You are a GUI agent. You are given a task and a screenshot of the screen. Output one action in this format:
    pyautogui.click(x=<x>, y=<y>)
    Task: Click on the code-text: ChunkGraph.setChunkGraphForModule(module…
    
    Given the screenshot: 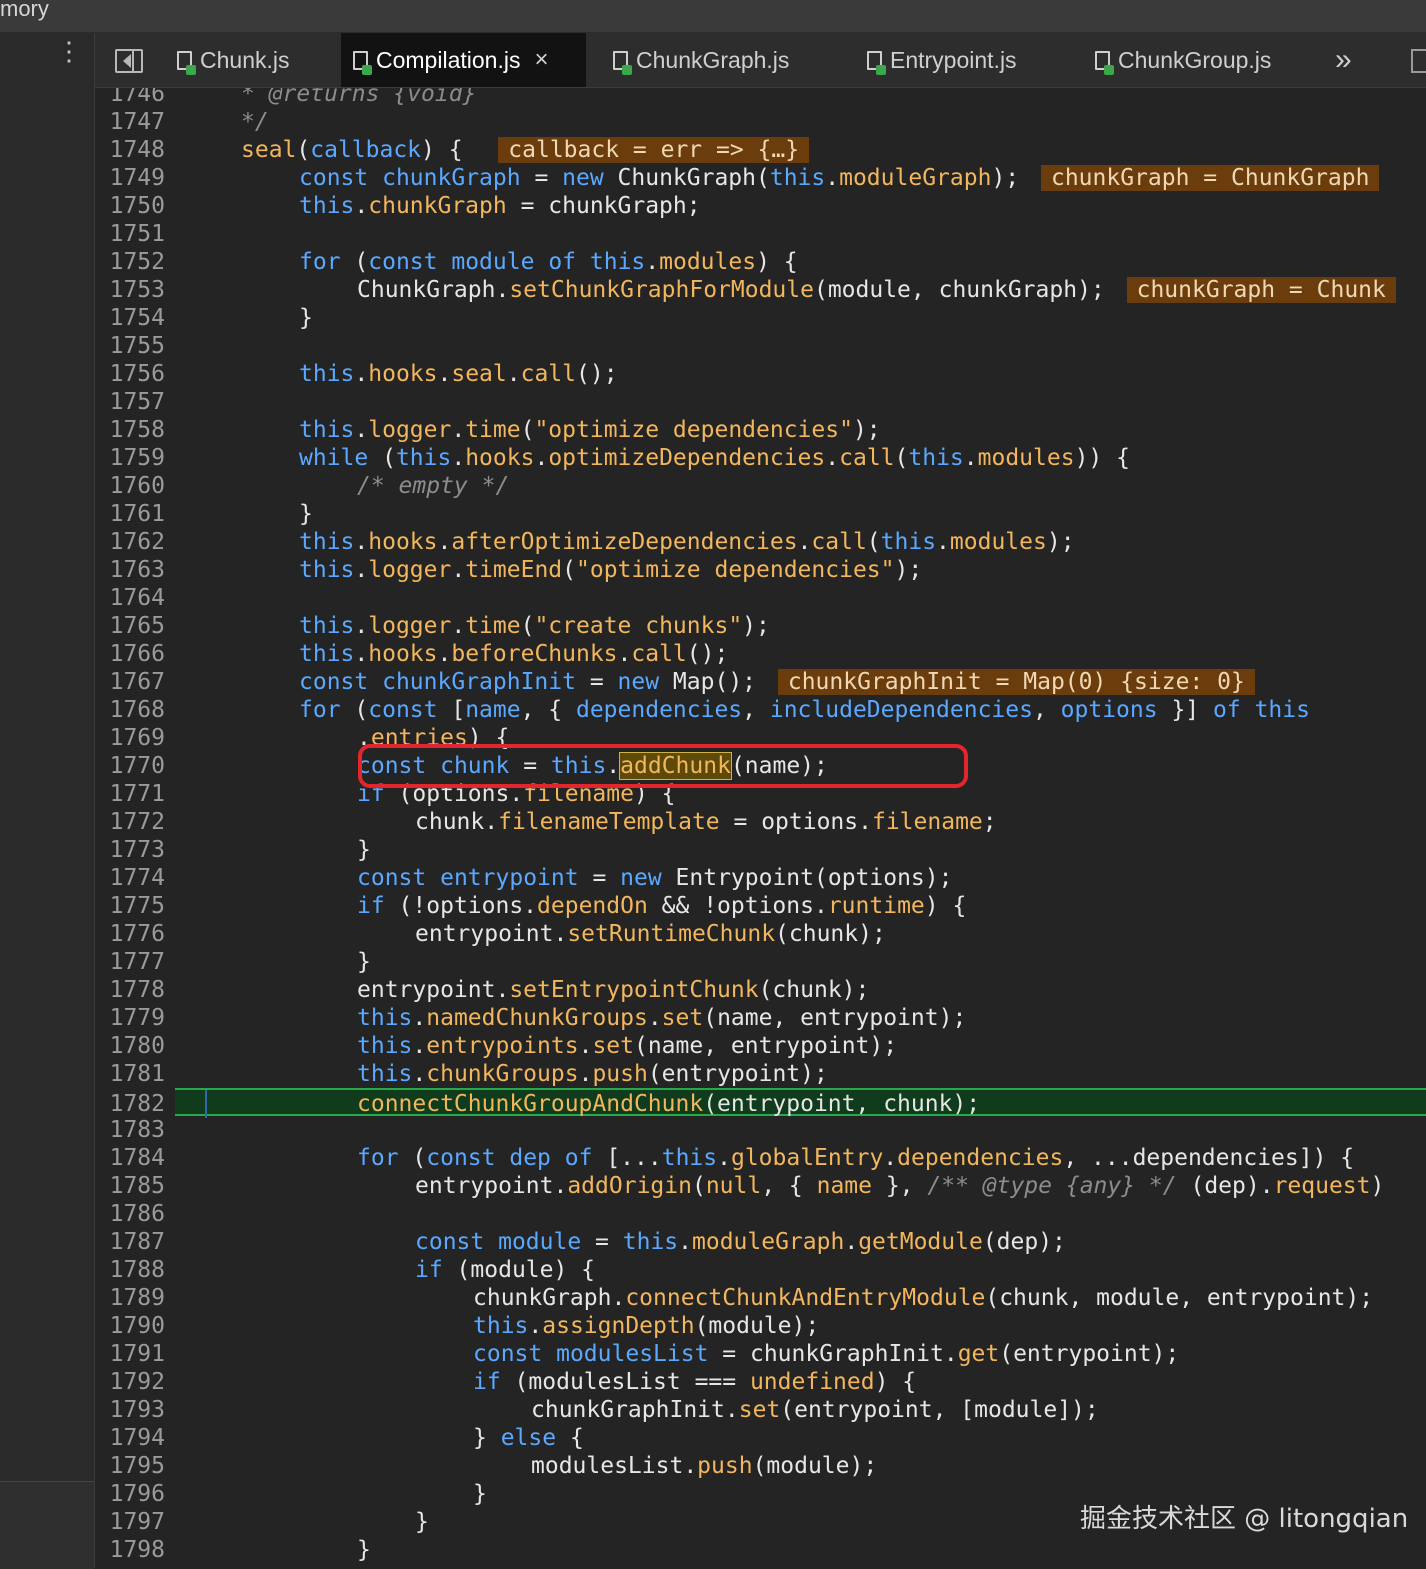 What is the action you would take?
    pyautogui.click(x=876, y=290)
    